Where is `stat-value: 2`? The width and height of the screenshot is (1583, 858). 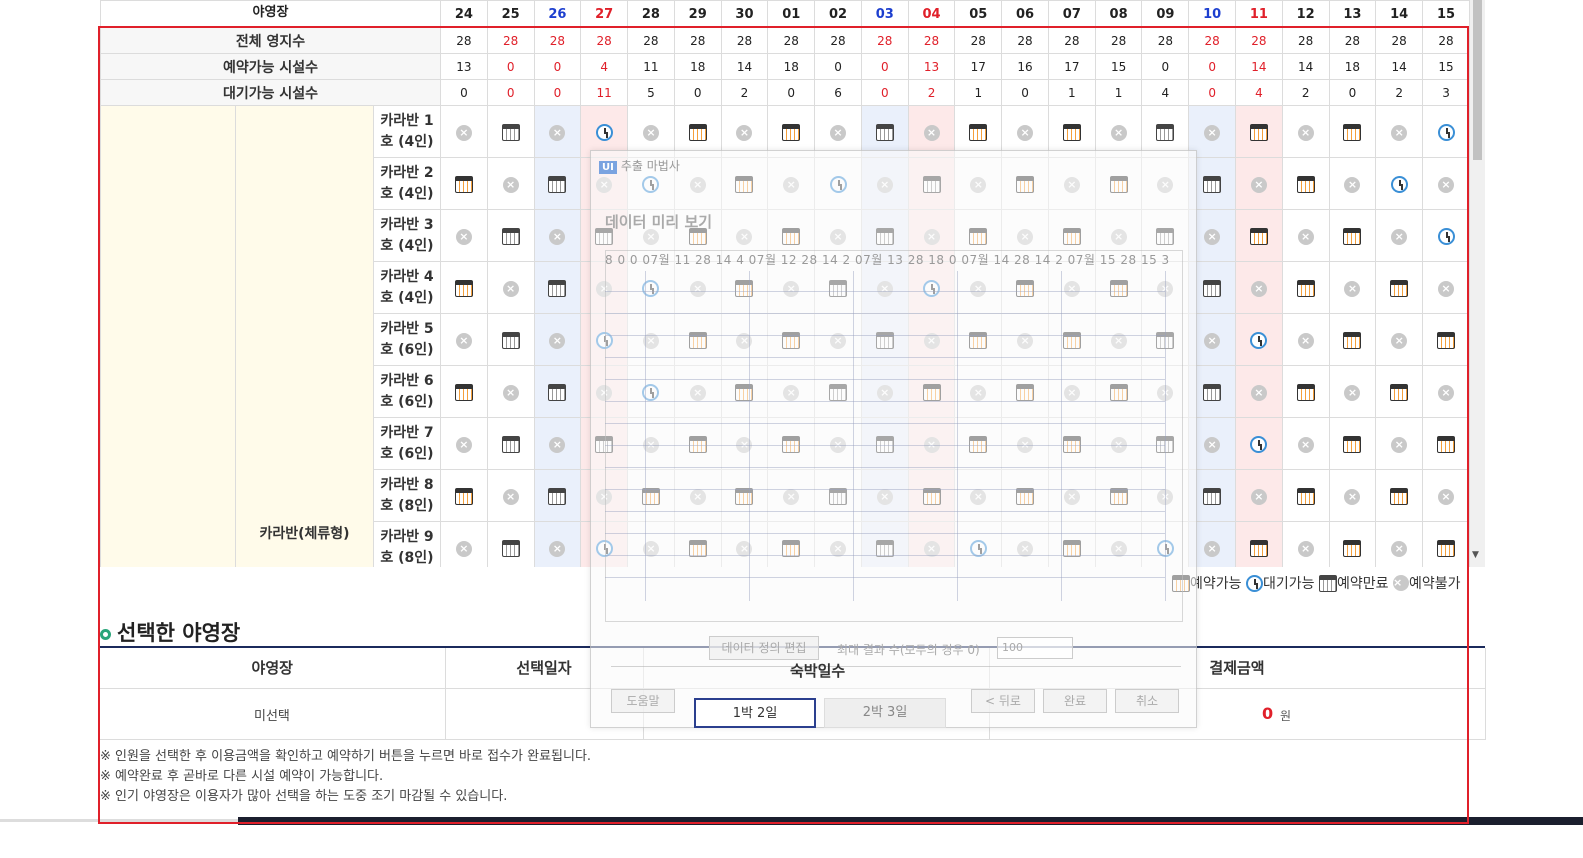 stat-value: 2 is located at coordinates (1305, 92).